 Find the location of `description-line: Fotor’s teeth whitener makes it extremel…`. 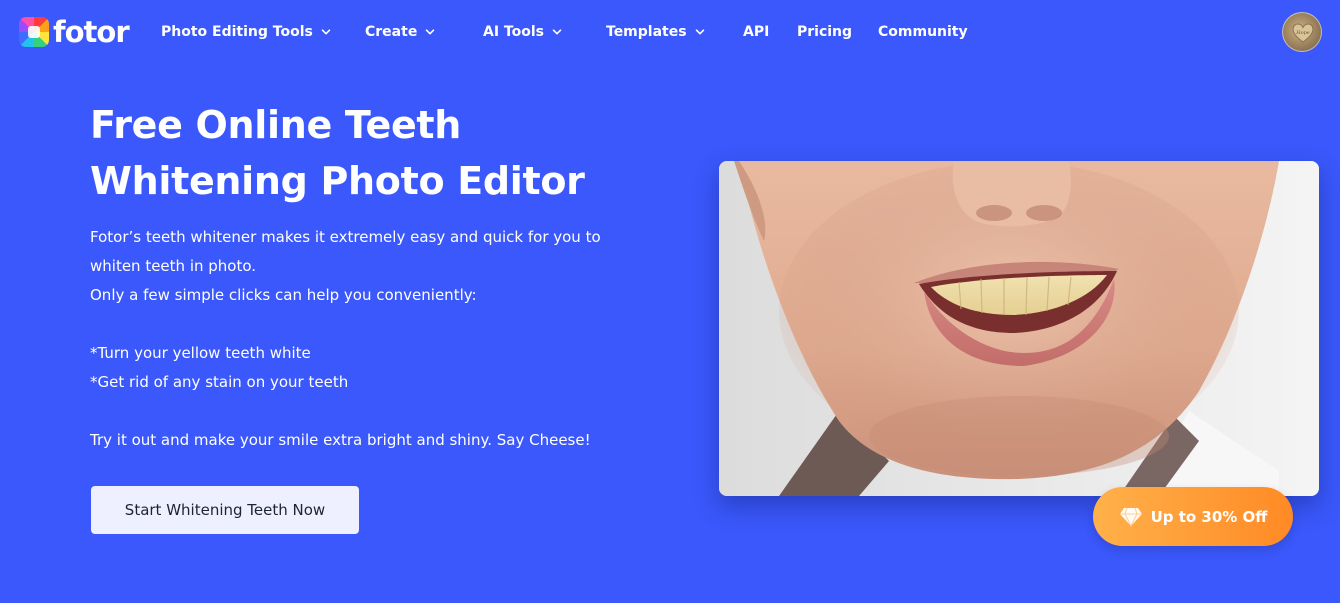

description-line: Fotor’s teeth whitener makes it extremel… is located at coordinates (345, 237).